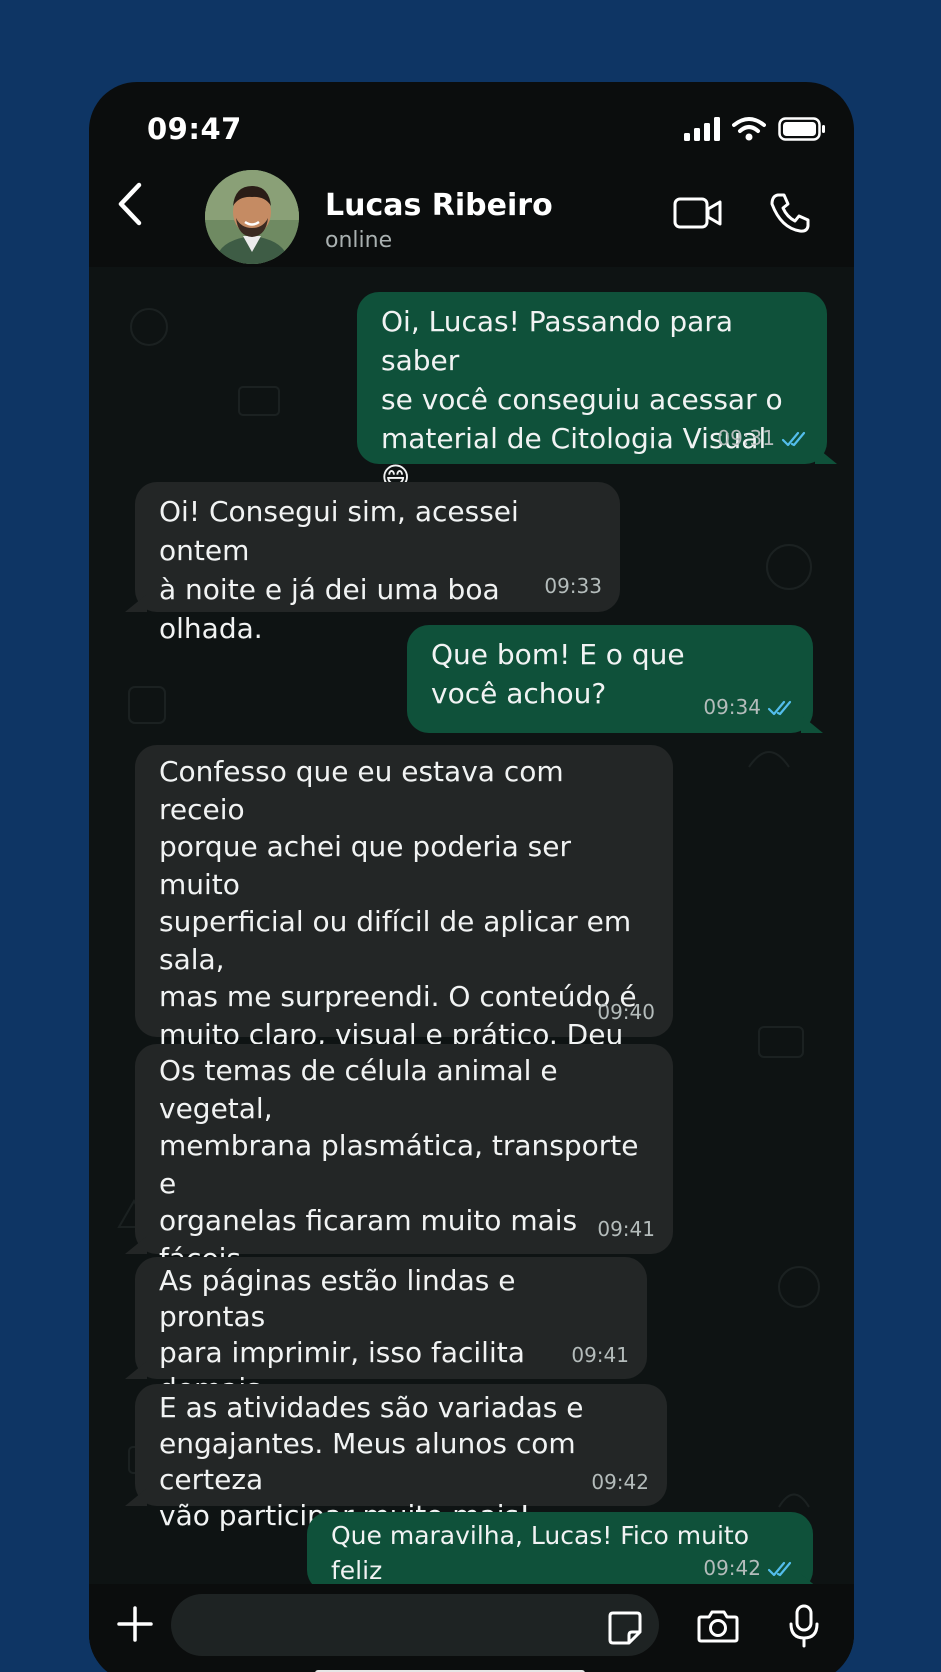  What do you see at coordinates (439, 205) in the screenshot?
I see `contact-name: Lucas Ribeiro` at bounding box center [439, 205].